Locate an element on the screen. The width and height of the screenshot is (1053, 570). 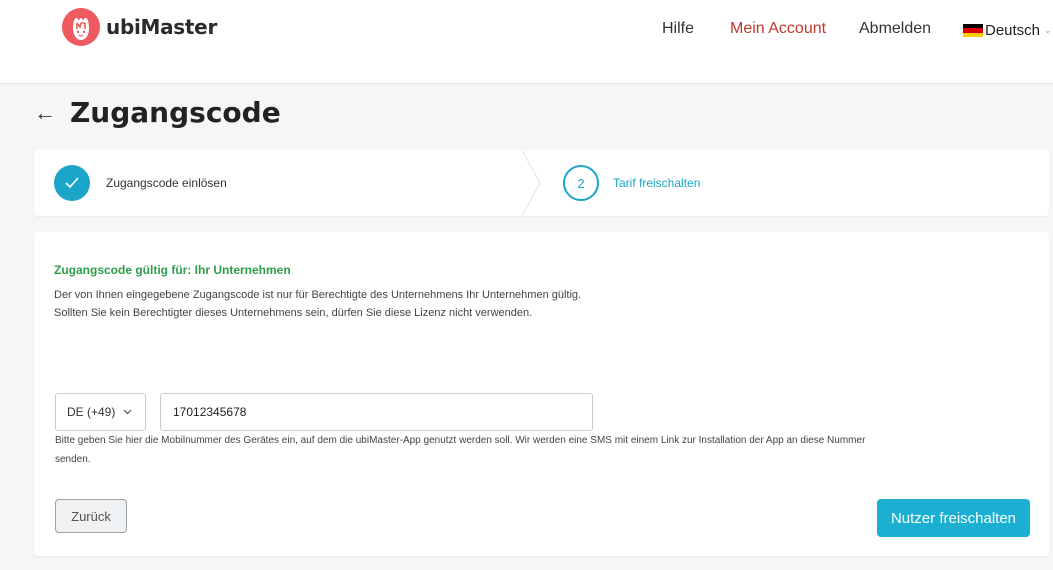
step-unlock-plan: 2 Tarif freischalten is located at coordinates (631, 183).